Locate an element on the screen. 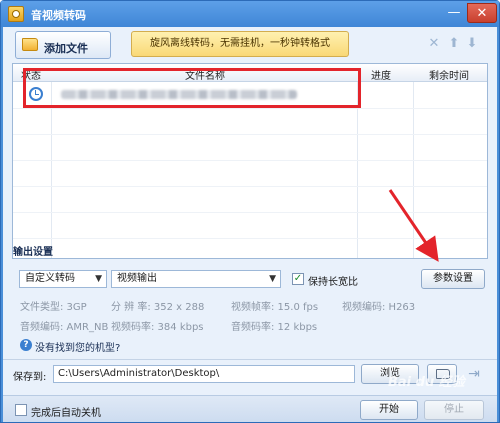 The width and height of the screenshot is (500, 423). keep-ratio-label: 保持长宽比 is located at coordinates (333, 280).